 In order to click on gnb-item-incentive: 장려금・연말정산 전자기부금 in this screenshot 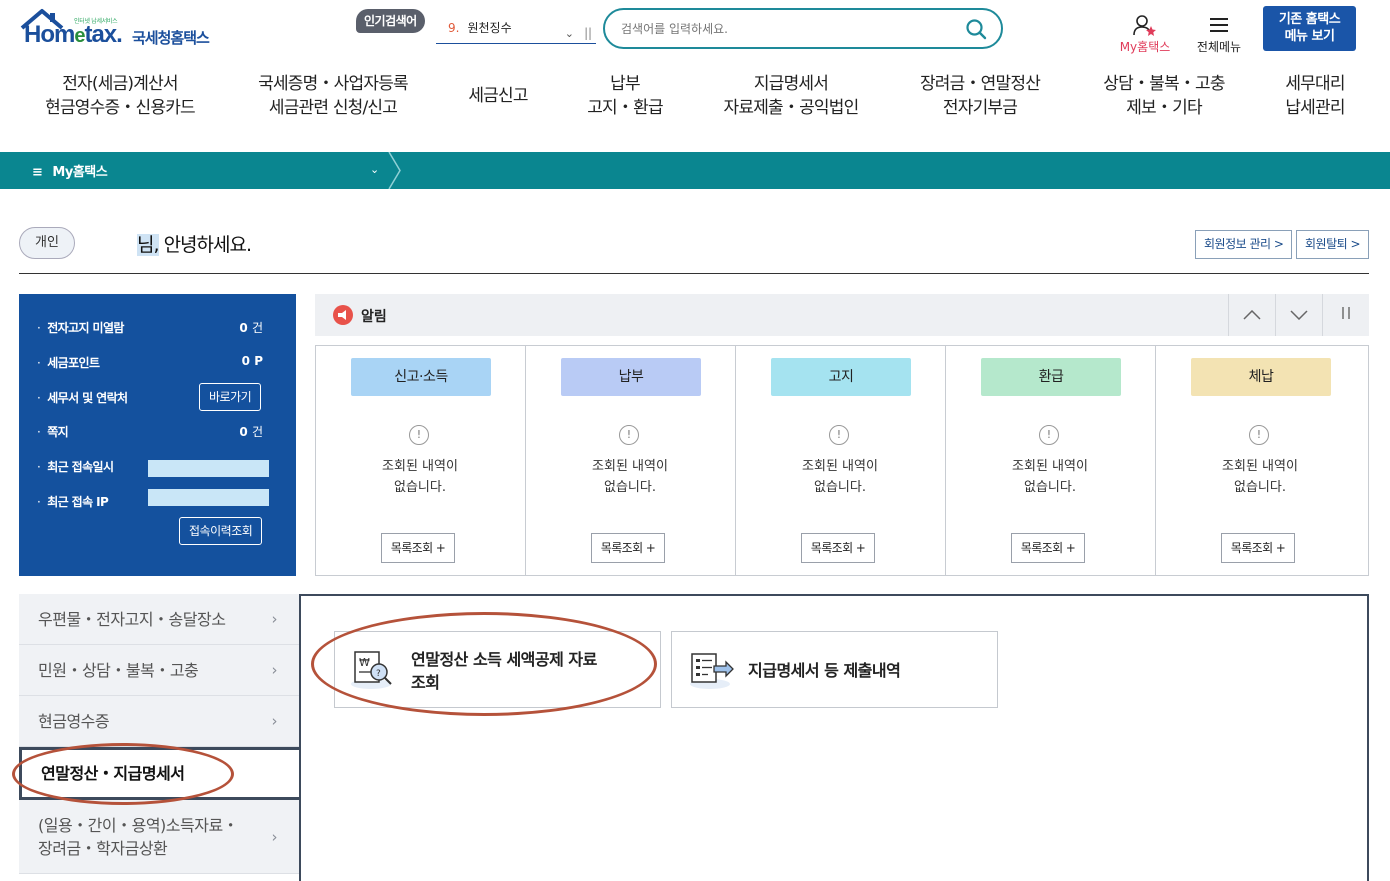, I will do `click(980, 96)`.